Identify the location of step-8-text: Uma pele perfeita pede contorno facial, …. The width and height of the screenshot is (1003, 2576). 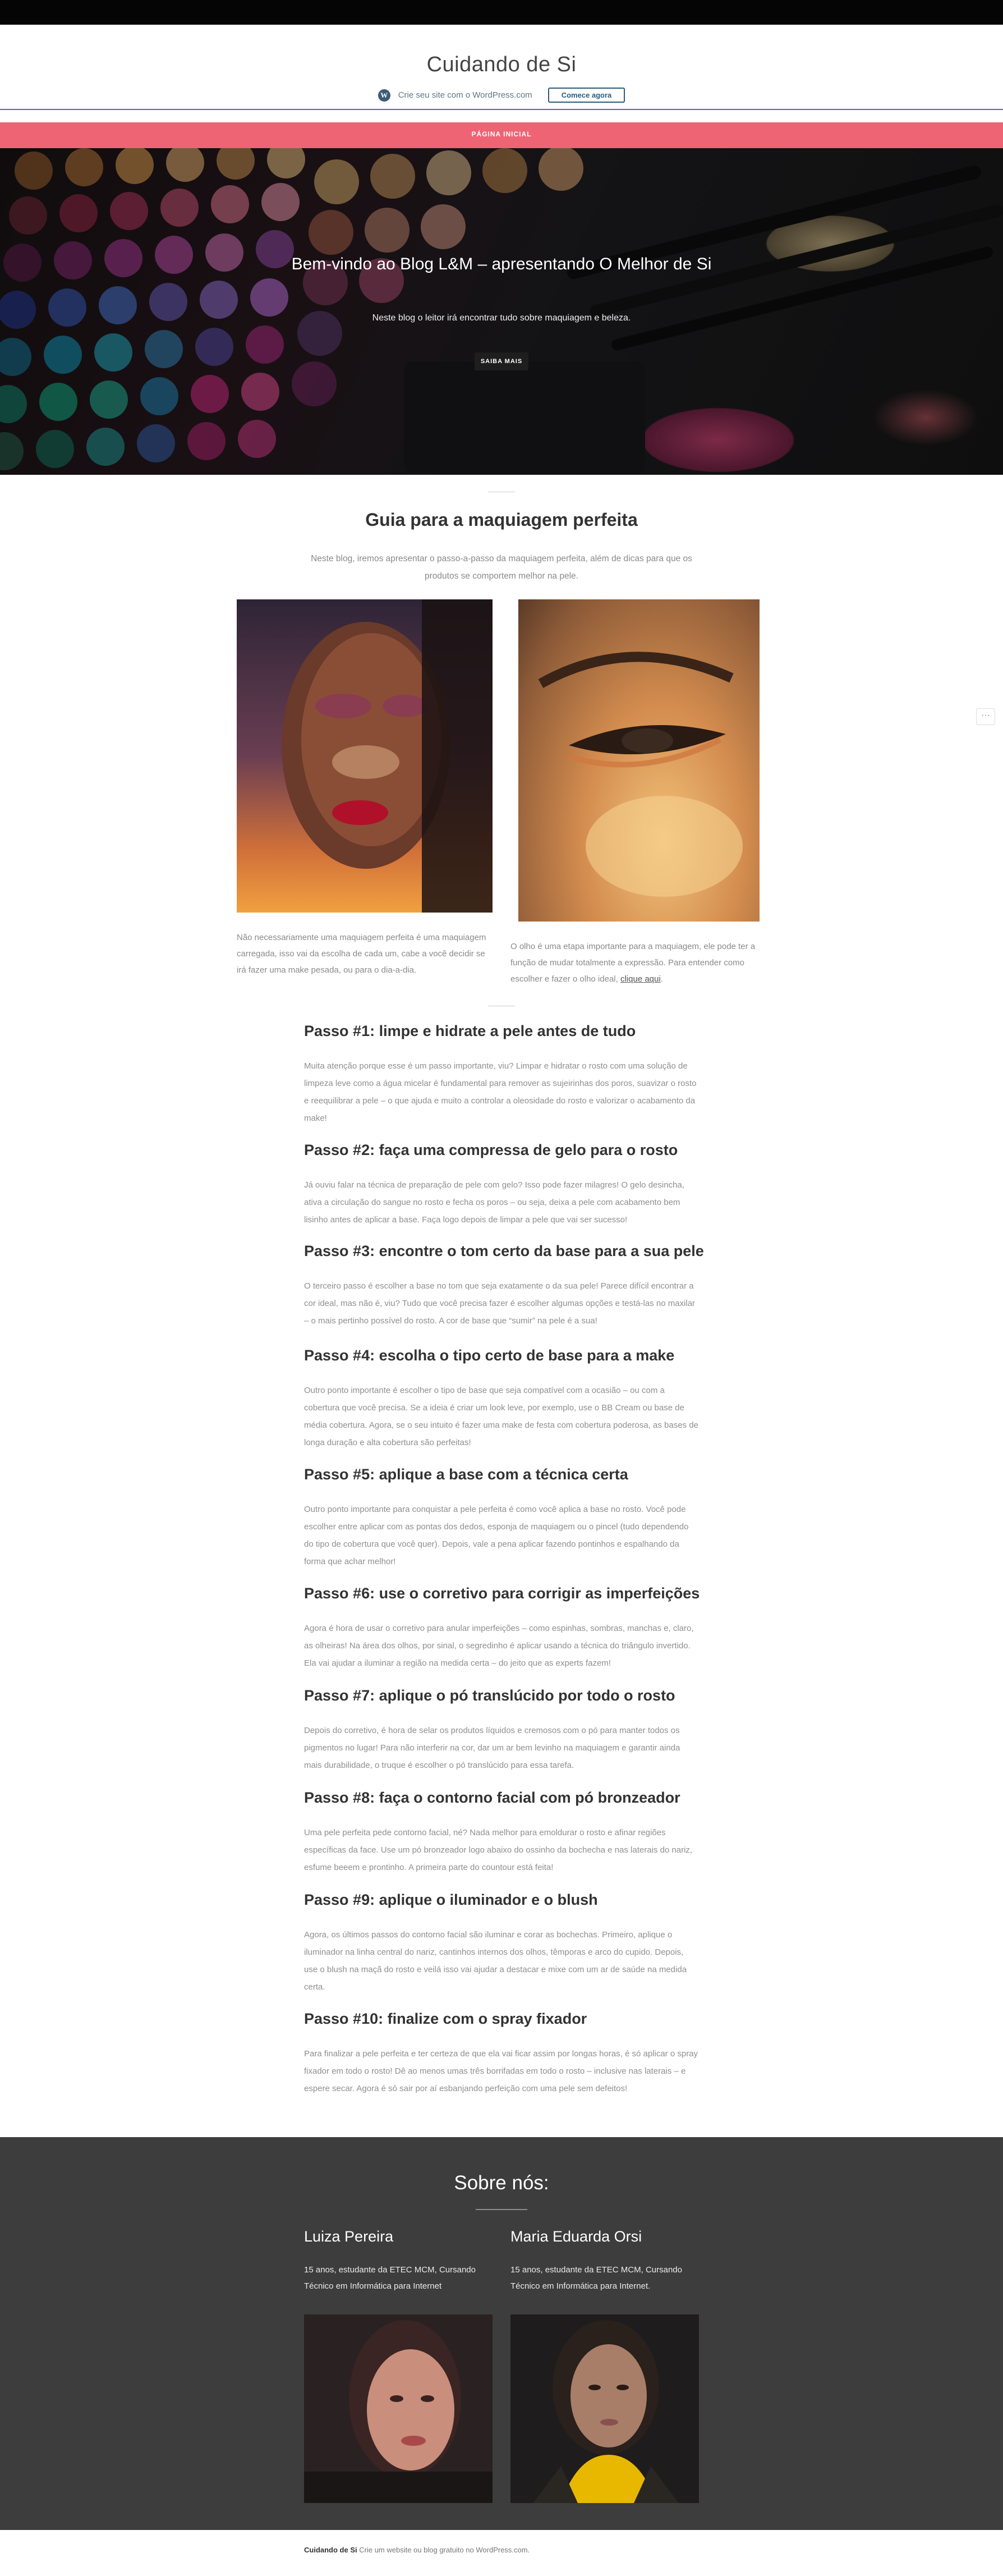
(498, 1850).